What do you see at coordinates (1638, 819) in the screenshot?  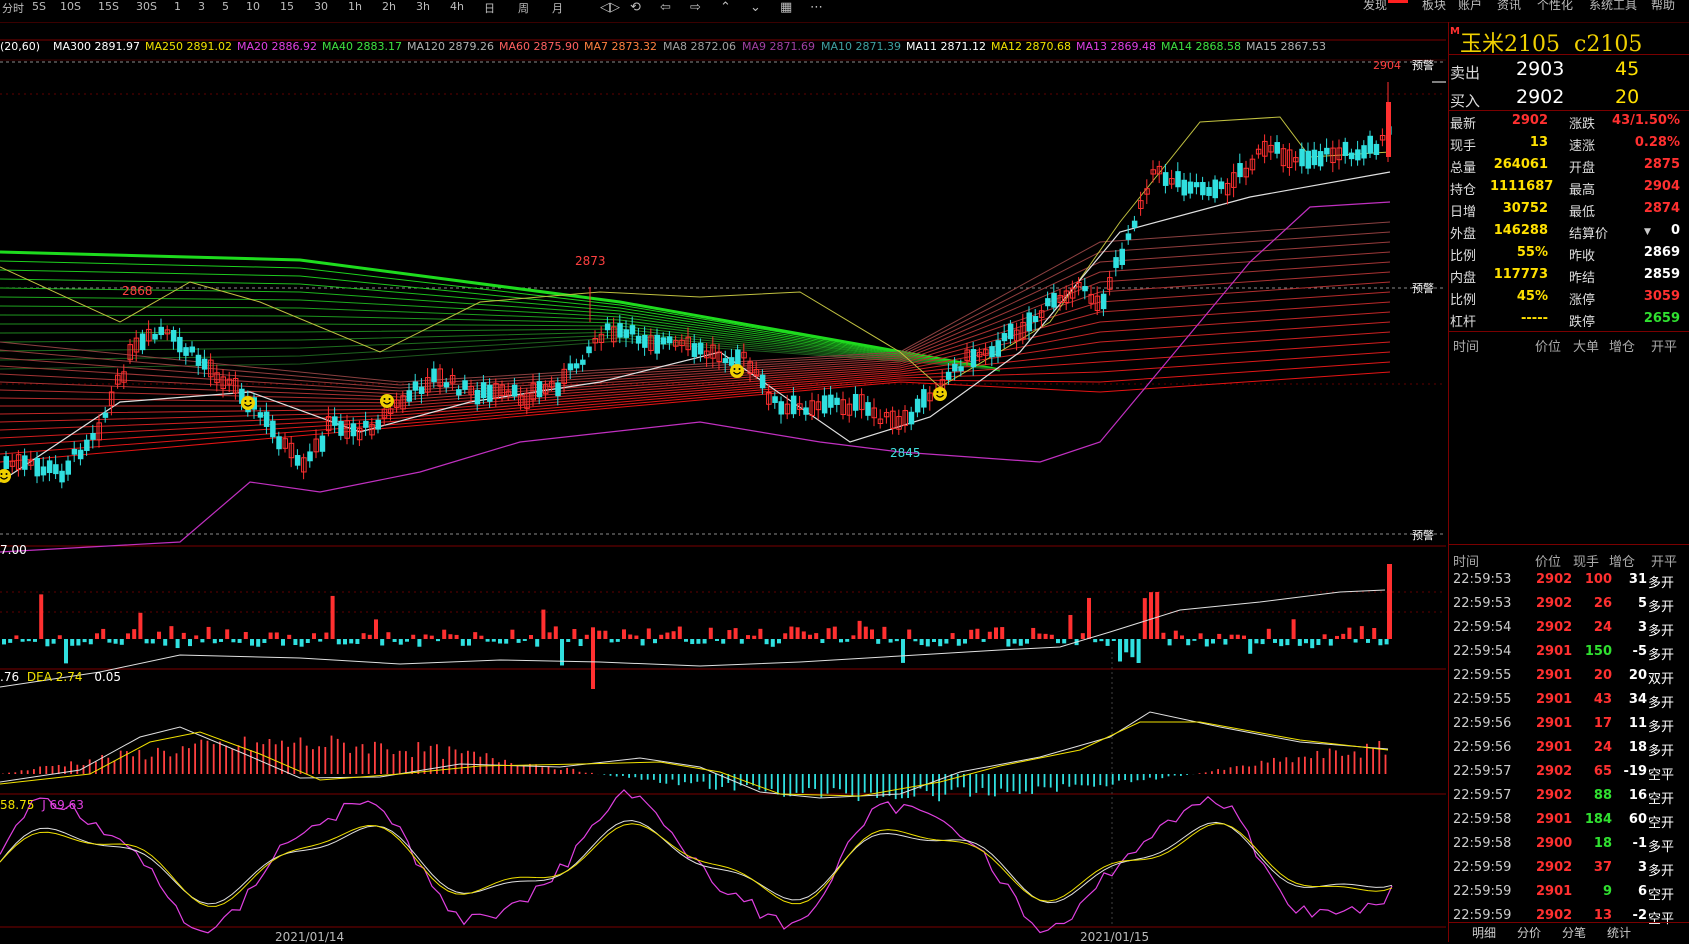 I see `trade-oi-change: 60` at bounding box center [1638, 819].